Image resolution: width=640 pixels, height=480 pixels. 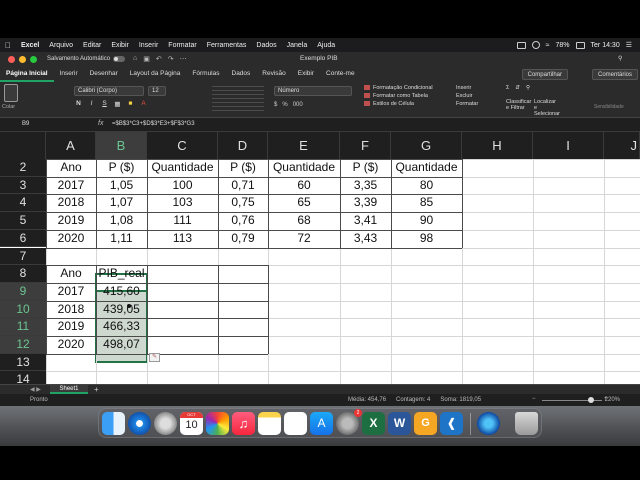 I want to click on notes-icon, so click(x=269, y=423).